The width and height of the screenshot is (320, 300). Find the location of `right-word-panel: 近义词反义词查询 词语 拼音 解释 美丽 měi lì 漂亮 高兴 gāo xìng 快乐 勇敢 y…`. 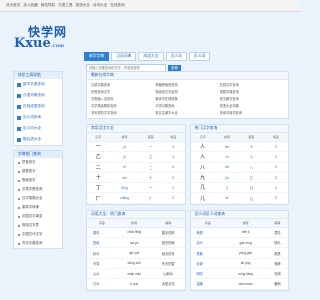

right-word-panel: 近义词反义词查询 词语 拼音 解释 美丽 měi lì 漂亮 高兴 gāo xìng 快乐 勇敢 y… is located at coordinates (239, 250).